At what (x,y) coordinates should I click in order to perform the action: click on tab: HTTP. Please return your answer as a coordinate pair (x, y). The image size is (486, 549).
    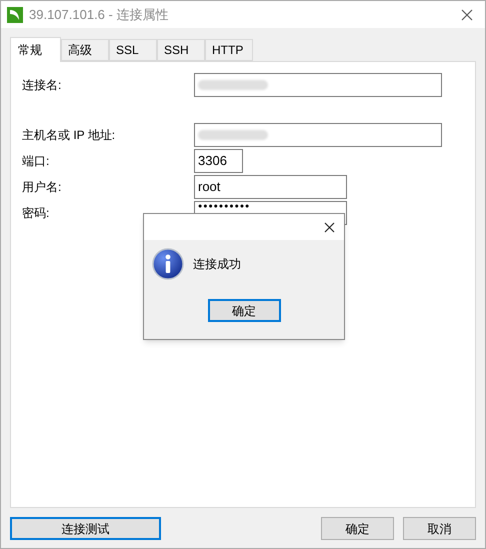
    Looking at the image, I should click on (229, 50).